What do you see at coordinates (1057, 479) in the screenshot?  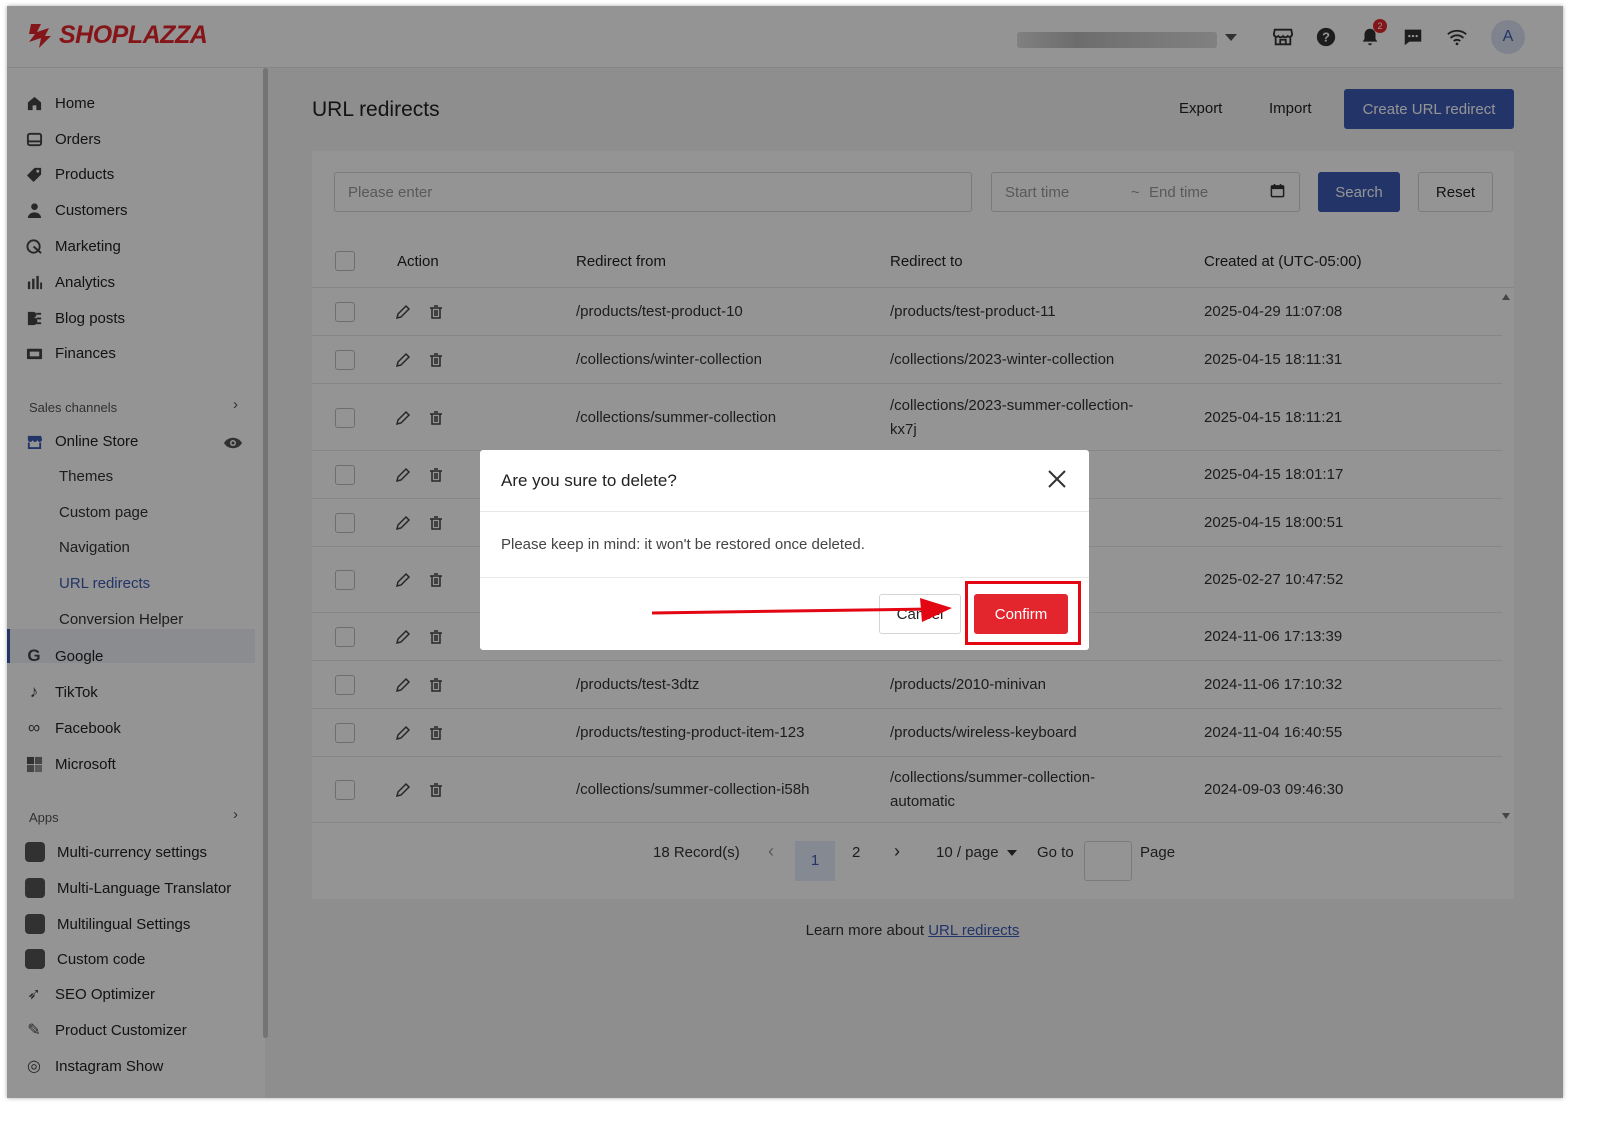 I see `close-icon` at bounding box center [1057, 479].